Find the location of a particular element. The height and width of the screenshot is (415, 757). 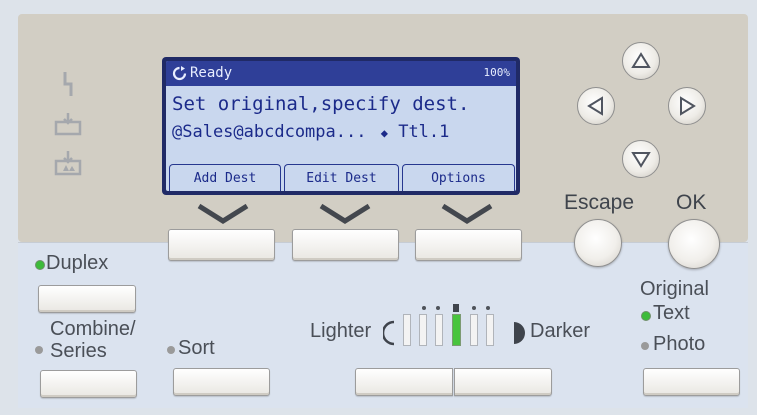

density-dot-center is located at coordinates (456, 308).